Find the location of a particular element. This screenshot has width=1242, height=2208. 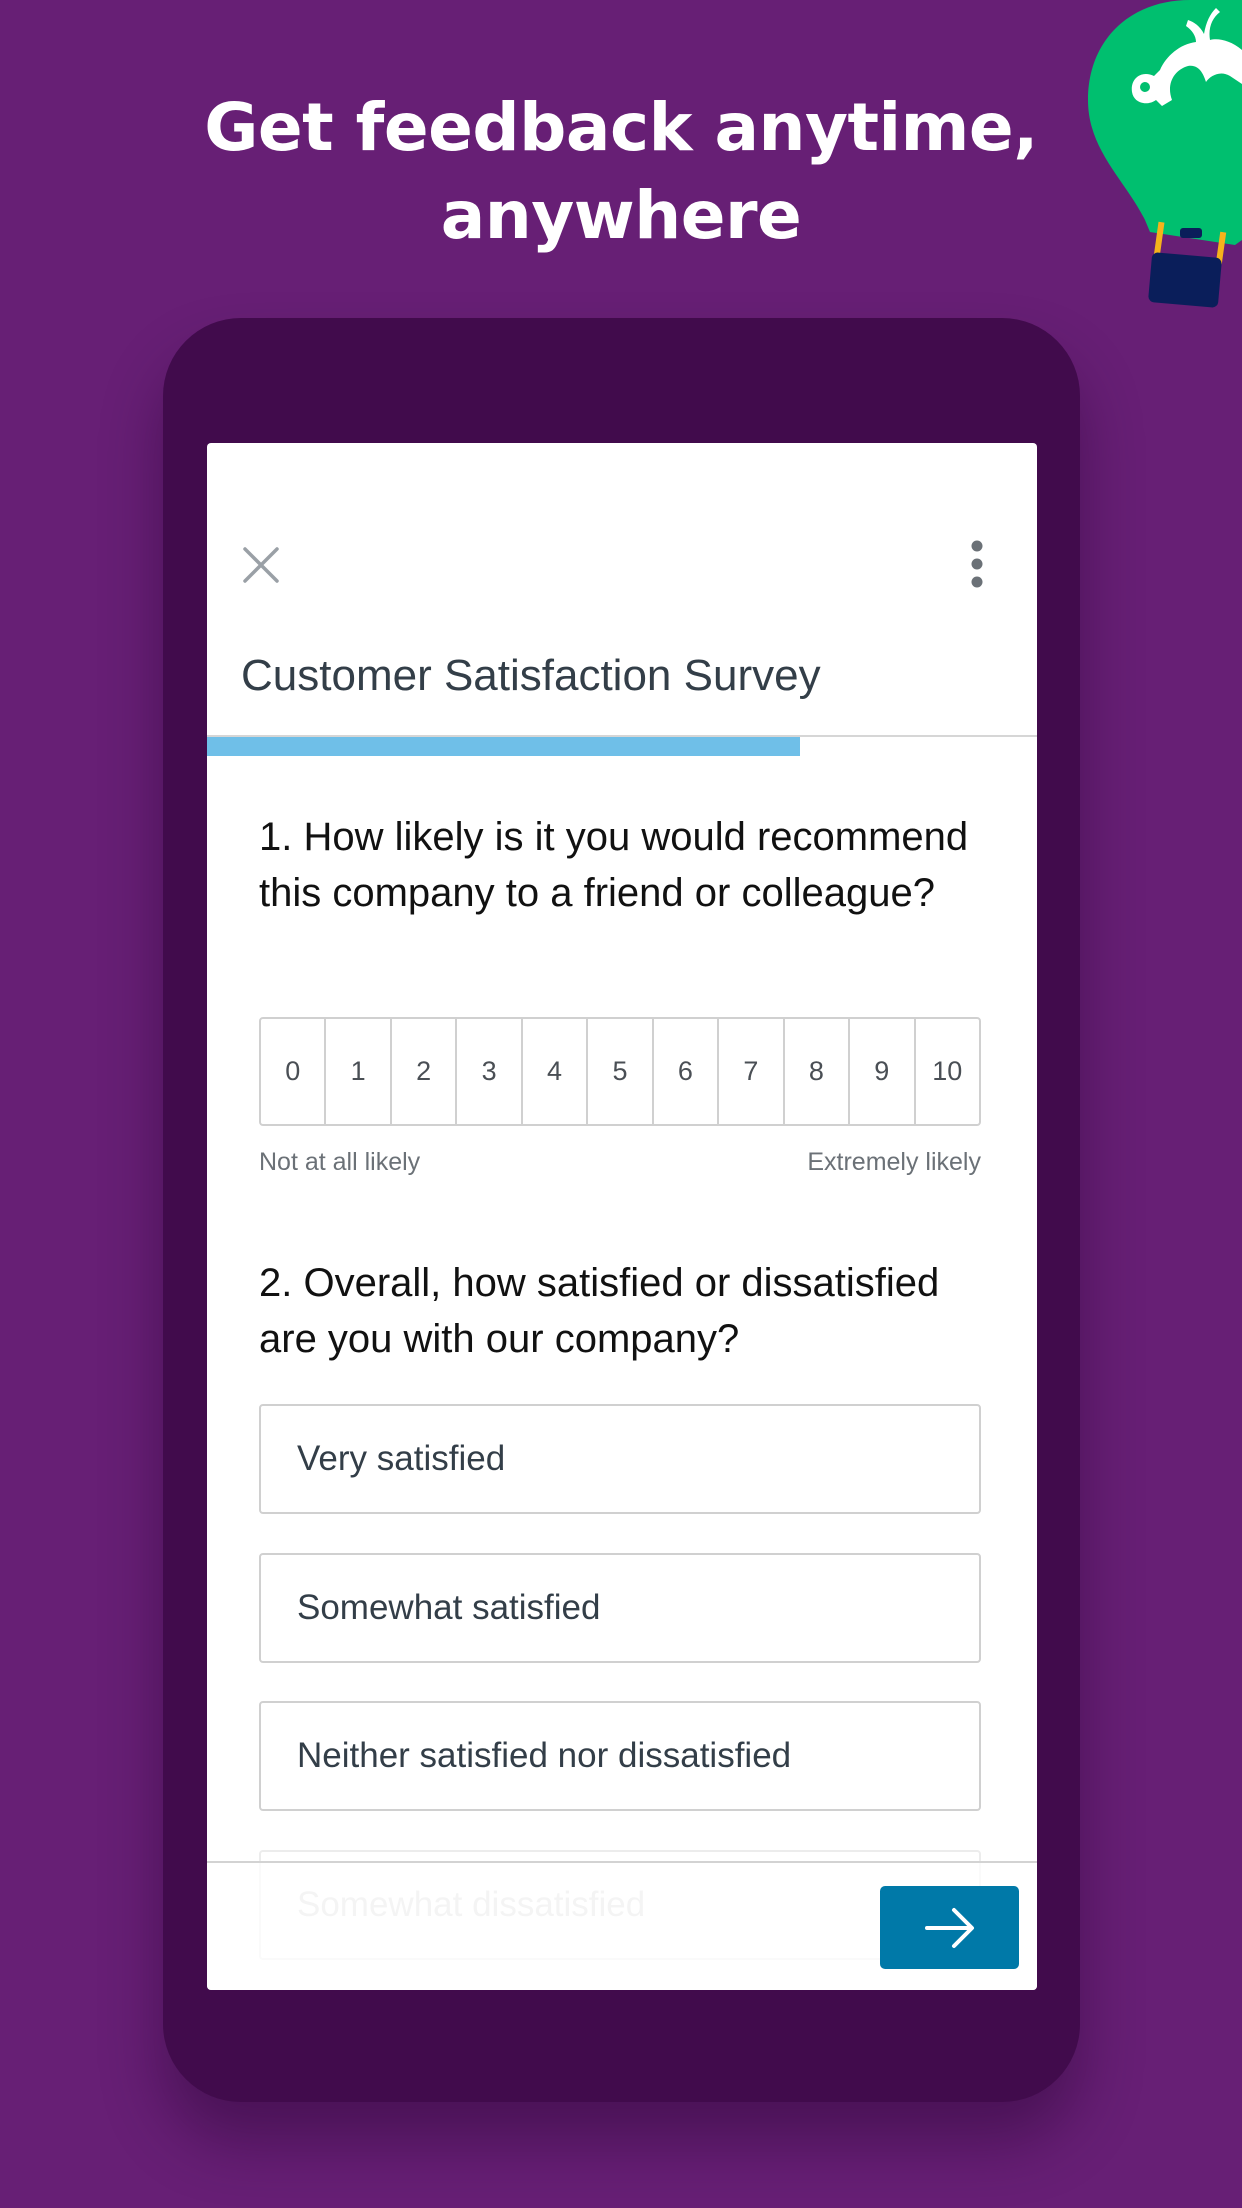

more-options-button is located at coordinates (977, 566).